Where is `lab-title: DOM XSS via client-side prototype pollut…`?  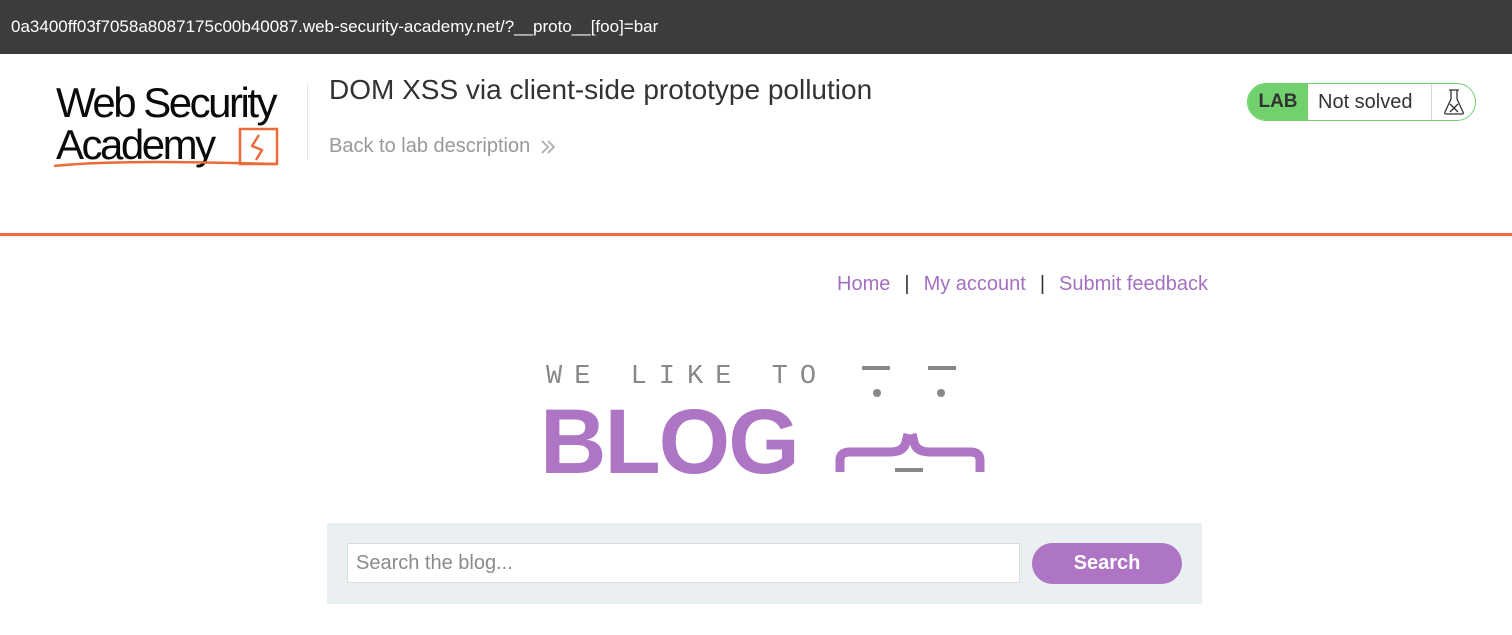
lab-title: DOM XSS via client-side prototype pollut… is located at coordinates (601, 89).